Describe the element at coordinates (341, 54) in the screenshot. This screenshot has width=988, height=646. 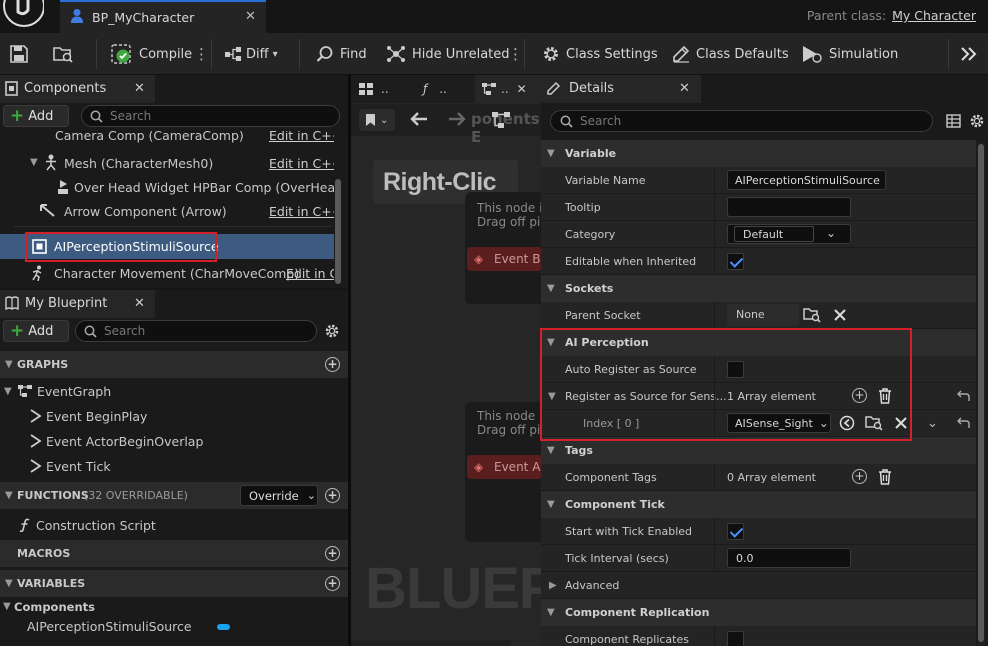
I see `find-button: Find` at that location.